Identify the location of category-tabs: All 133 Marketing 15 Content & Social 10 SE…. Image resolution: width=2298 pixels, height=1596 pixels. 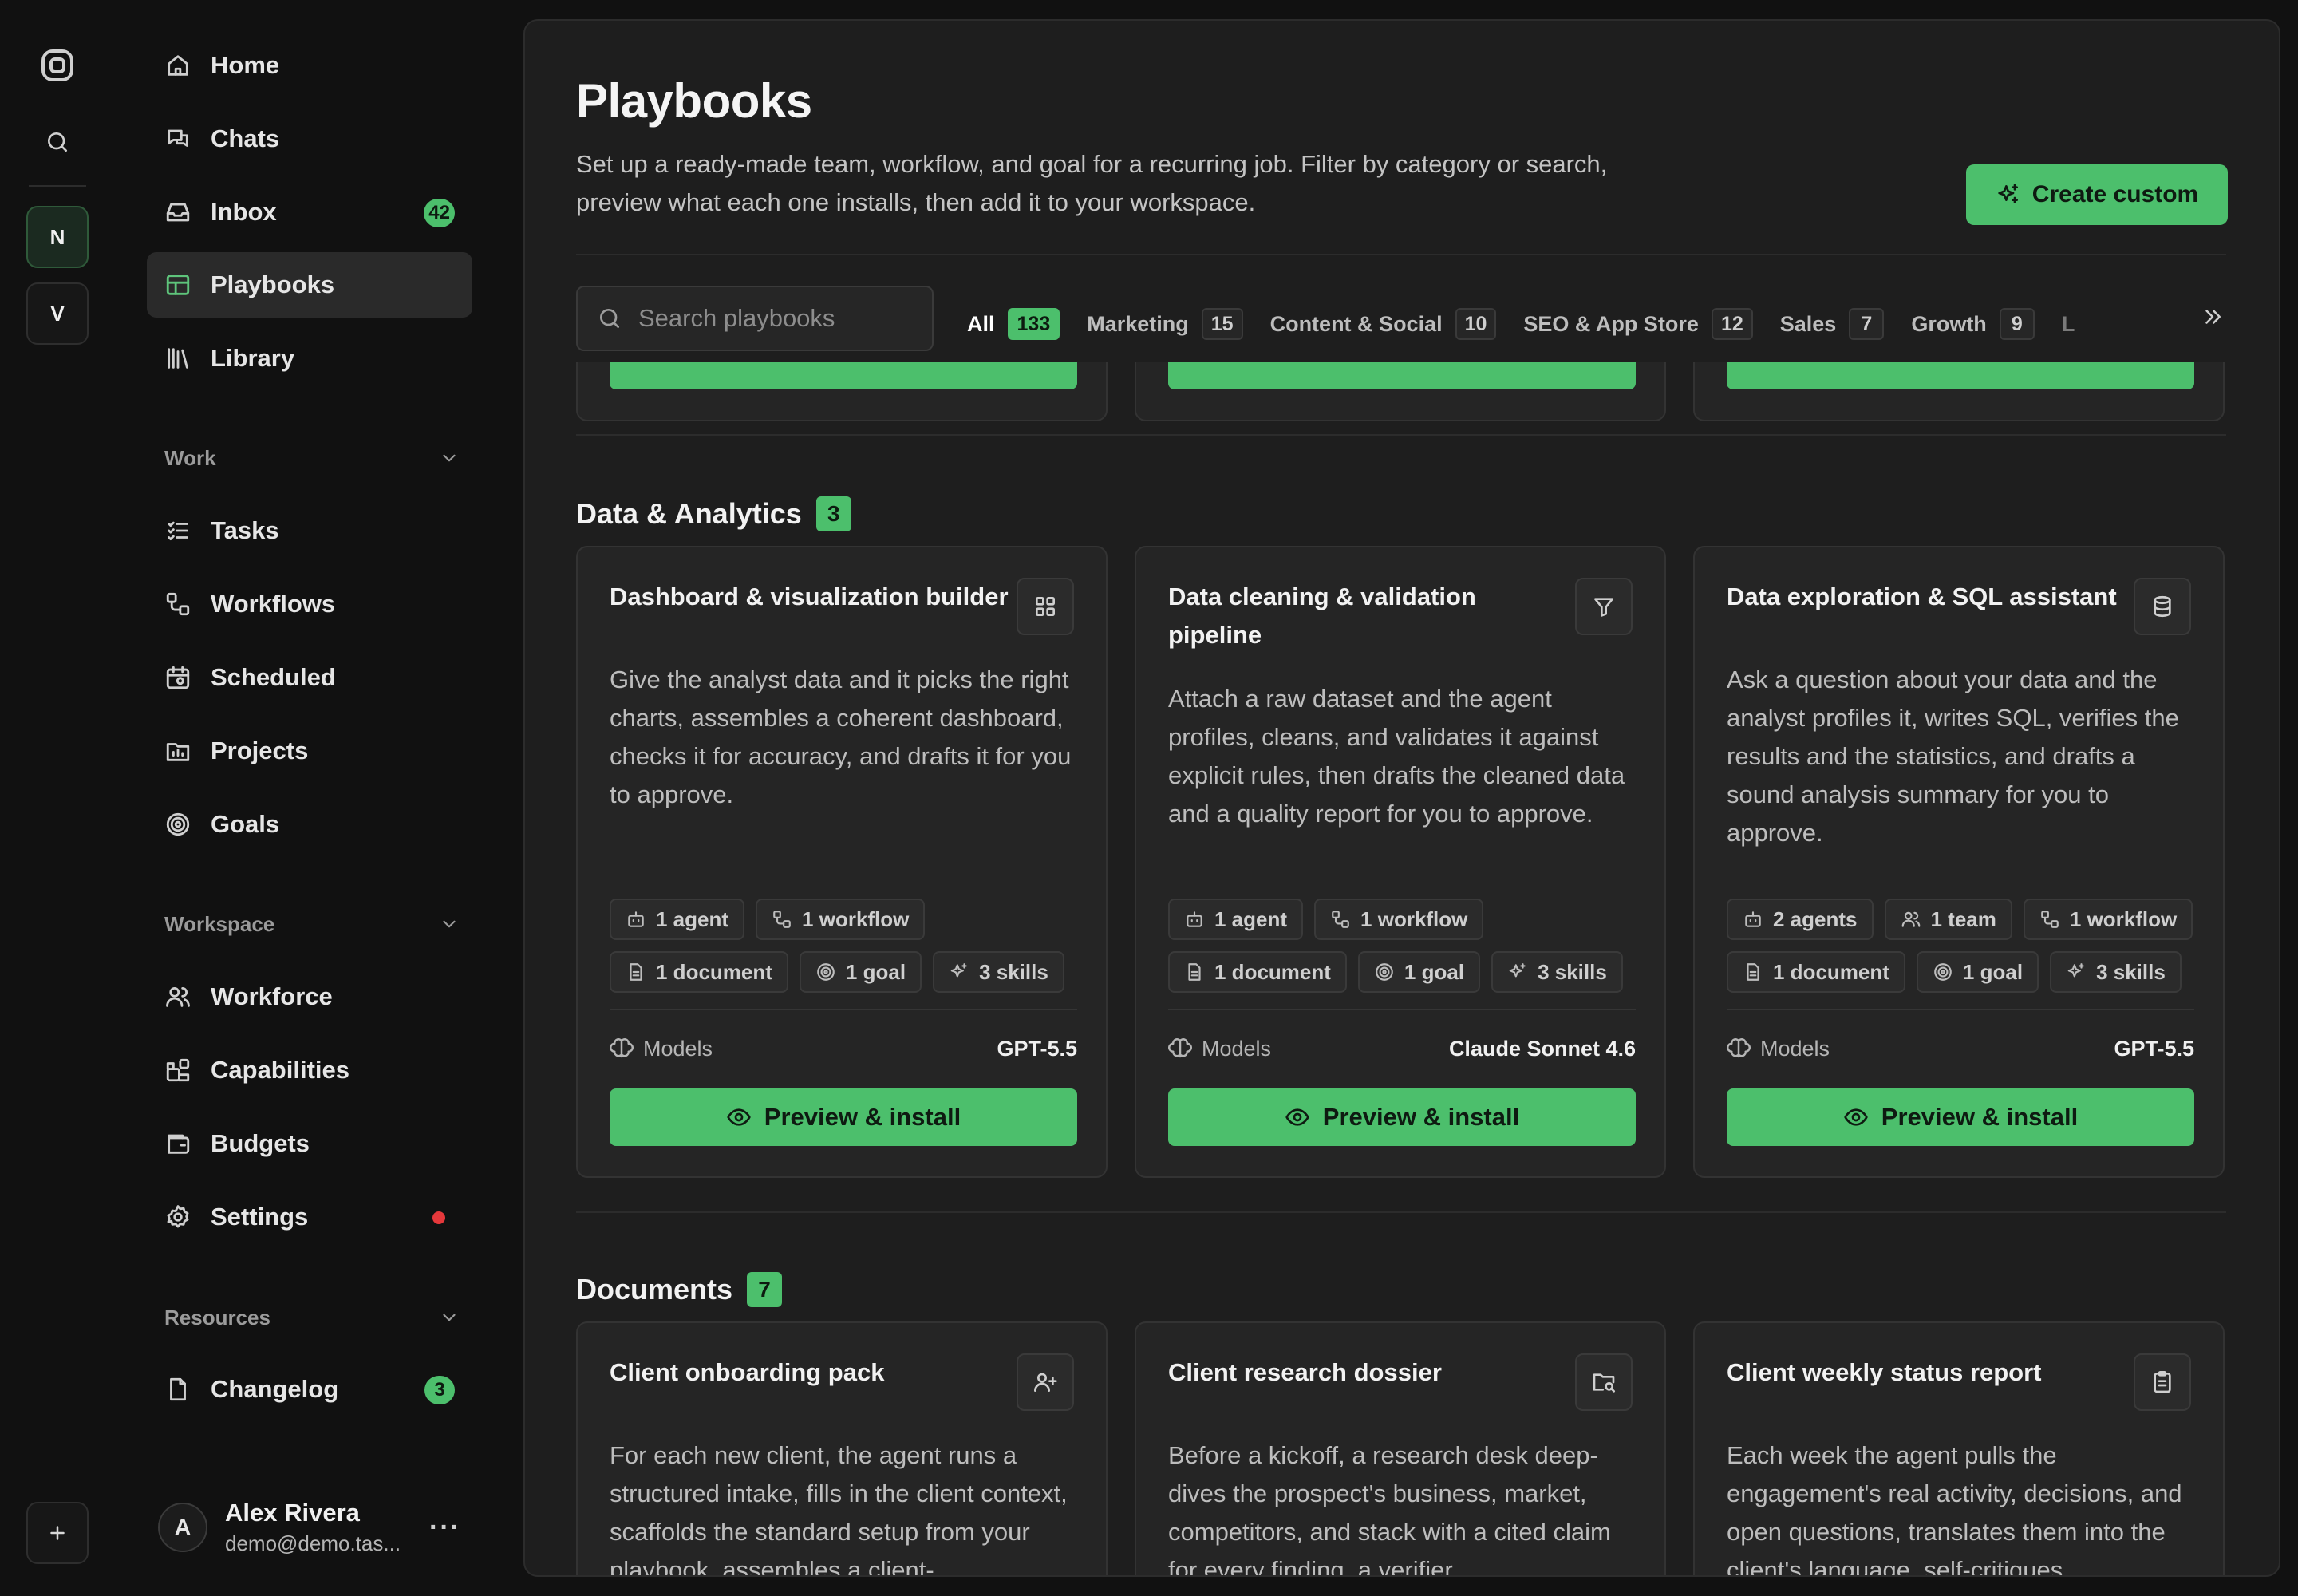
(1531, 327).